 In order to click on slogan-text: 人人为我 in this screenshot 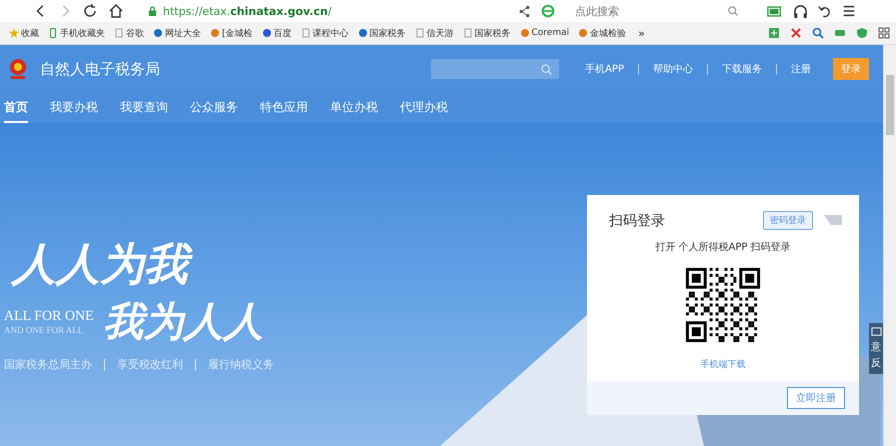, I will do `click(139, 264)`.